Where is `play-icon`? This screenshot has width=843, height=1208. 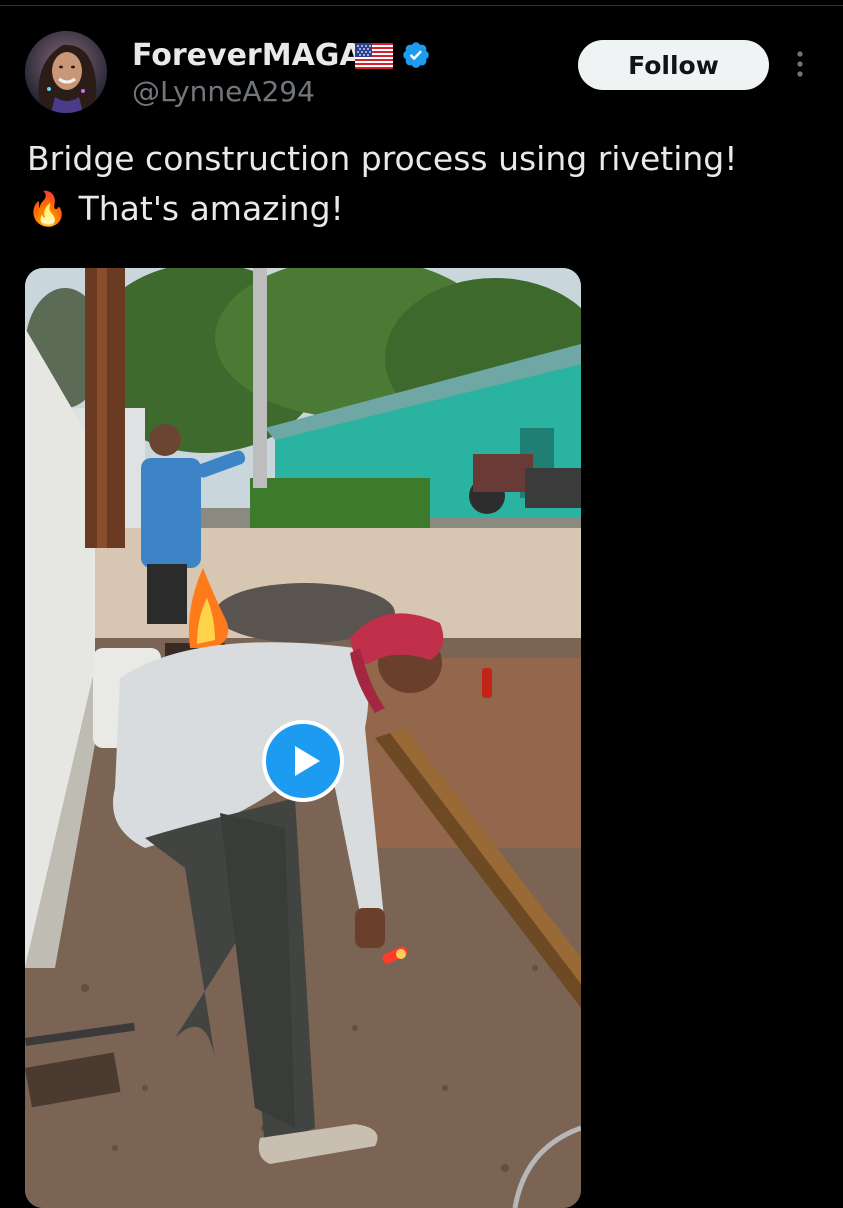
play-icon is located at coordinates (303, 761).